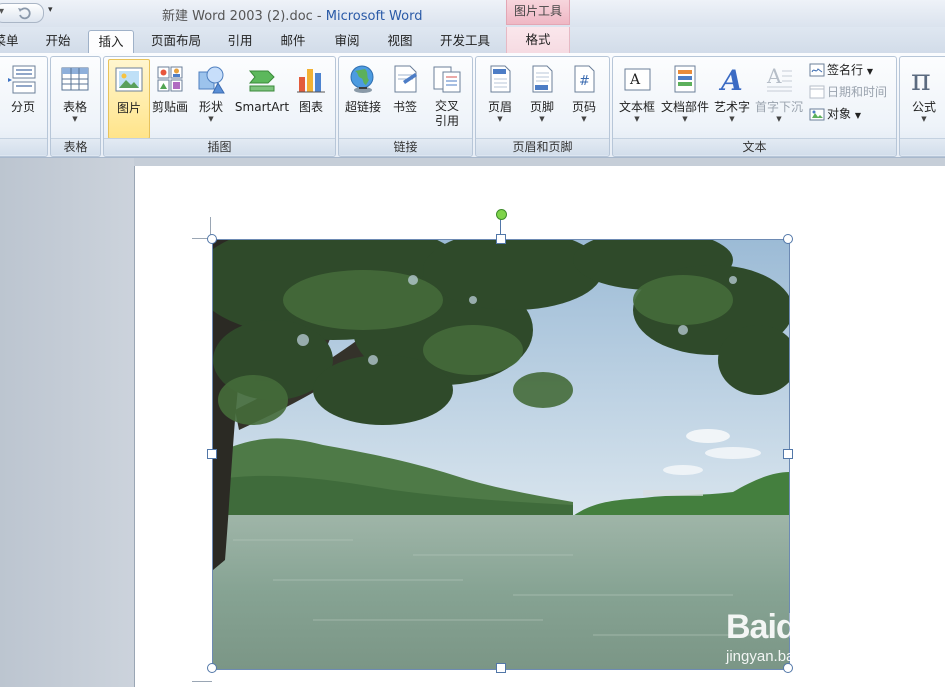 Image resolution: width=945 pixels, height=687 pixels. Describe the element at coordinates (779, 98) in the screenshot. I see `drop-cap-button: A 首字下沉 ▼` at that location.